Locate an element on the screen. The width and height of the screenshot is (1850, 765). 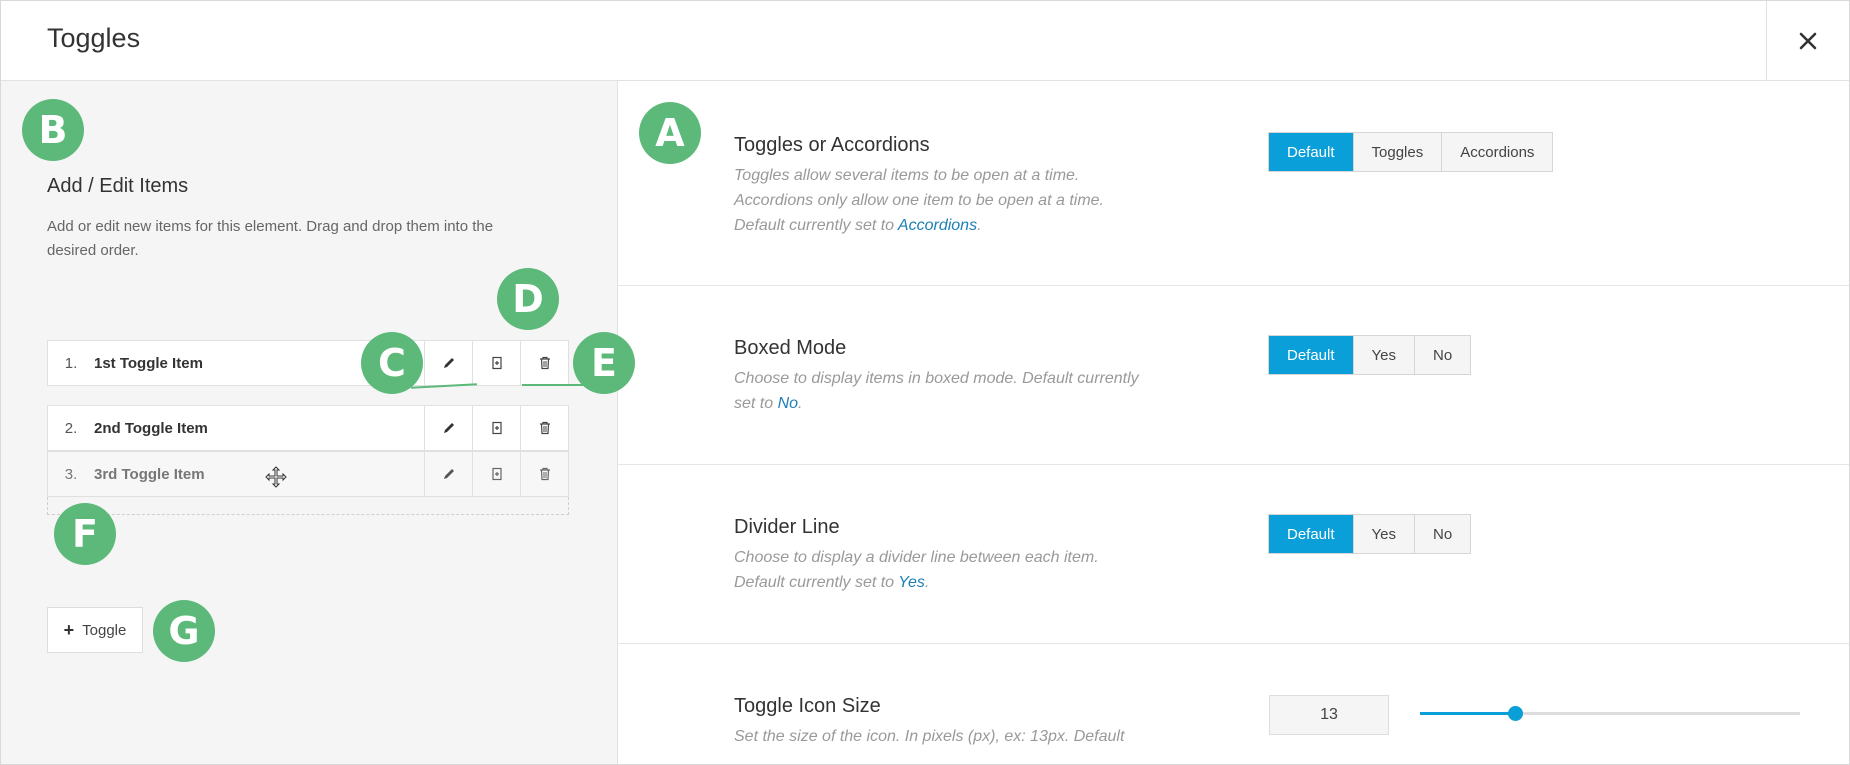
modal-header: Toggles is located at coordinates (925, 41).